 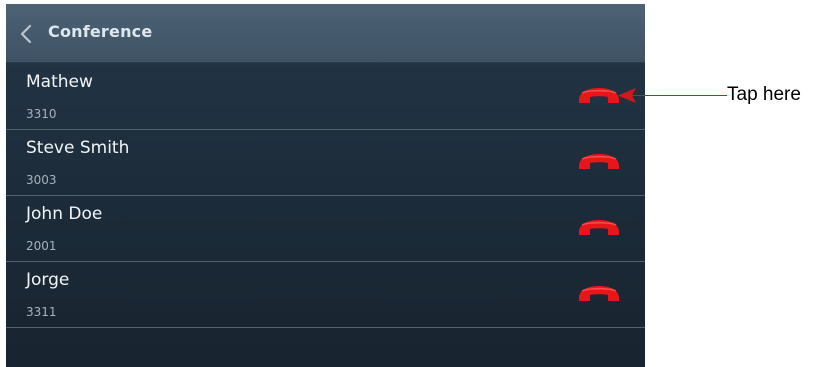 I want to click on header-bar: Conference, so click(x=325, y=33).